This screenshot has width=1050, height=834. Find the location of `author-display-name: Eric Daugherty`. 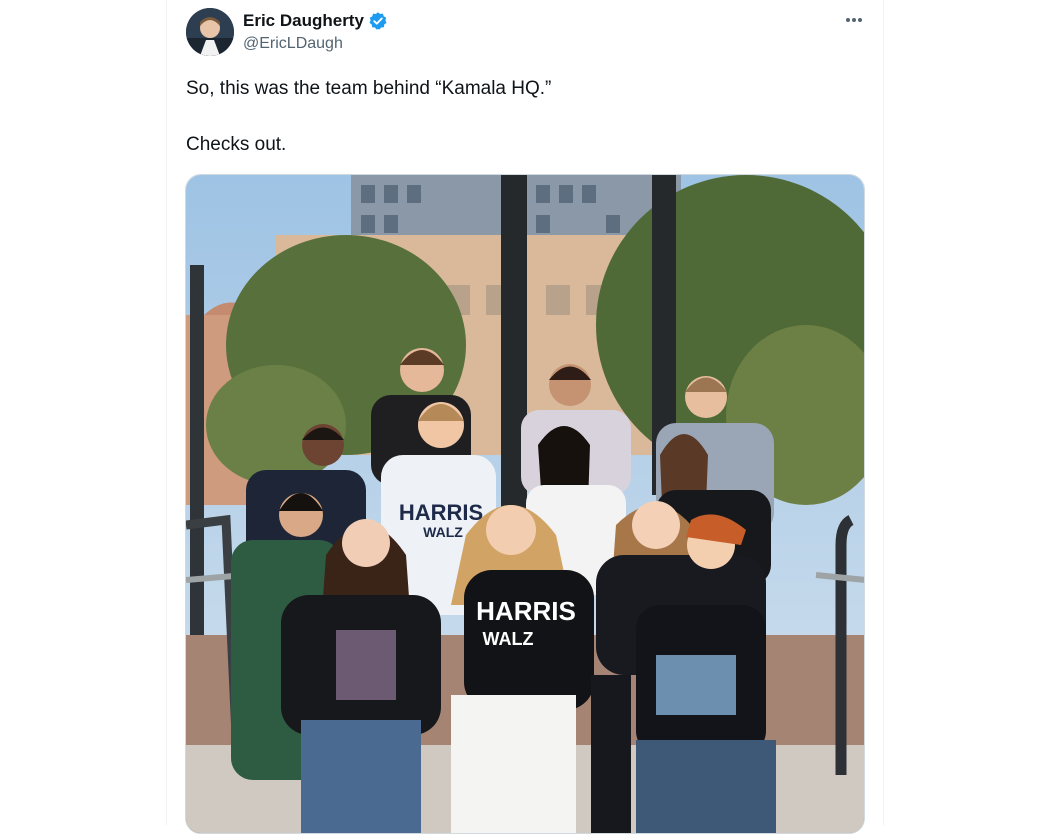

author-display-name: Eric Daugherty is located at coordinates (303, 21).